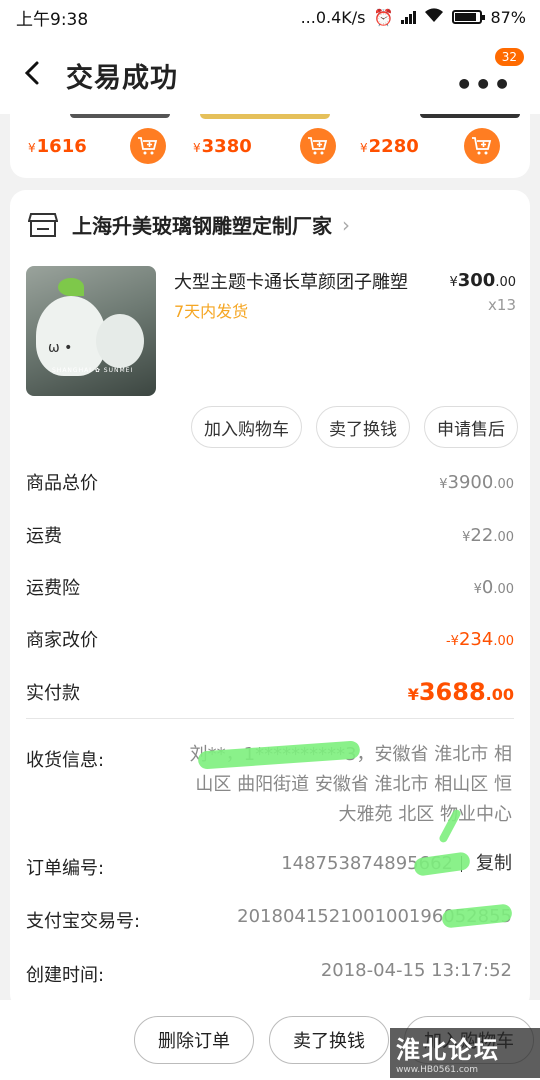 This screenshot has height=1080, width=540. I want to click on recommend-image-edges, so click(270, 117).